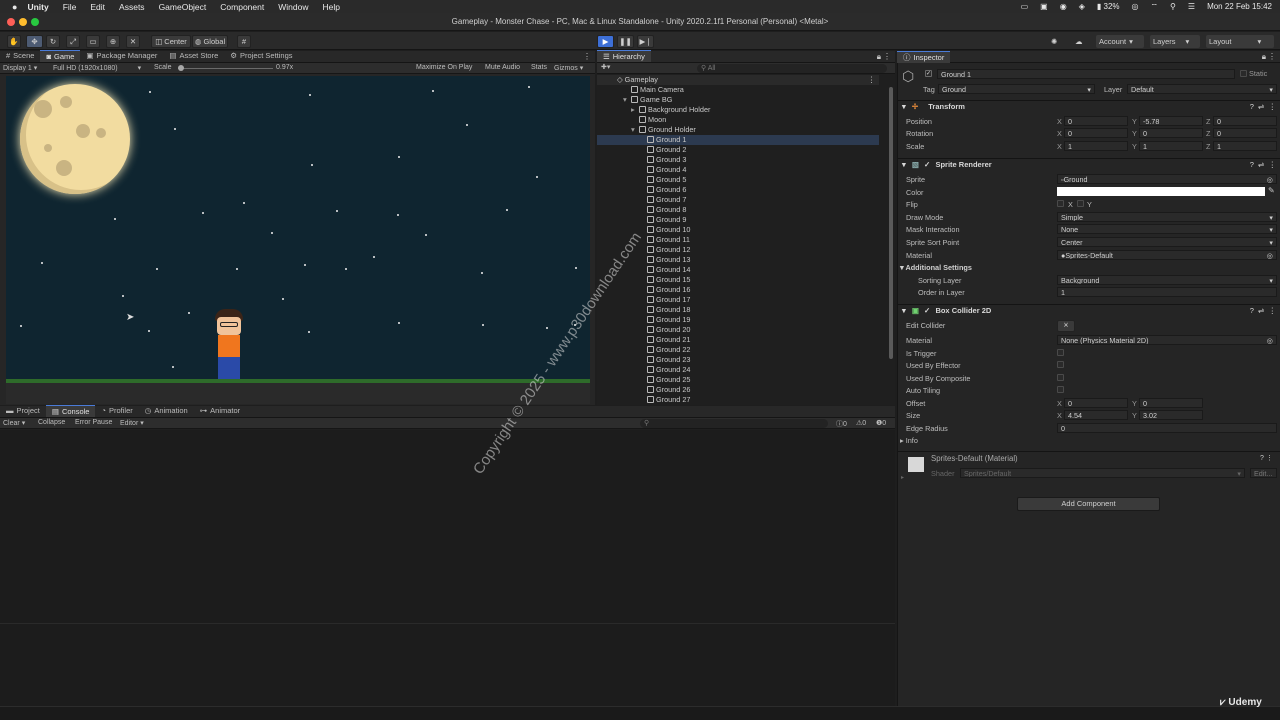 This screenshot has width=1280, height=720. I want to click on tab-animator: ⊶ Animator, so click(220, 411).